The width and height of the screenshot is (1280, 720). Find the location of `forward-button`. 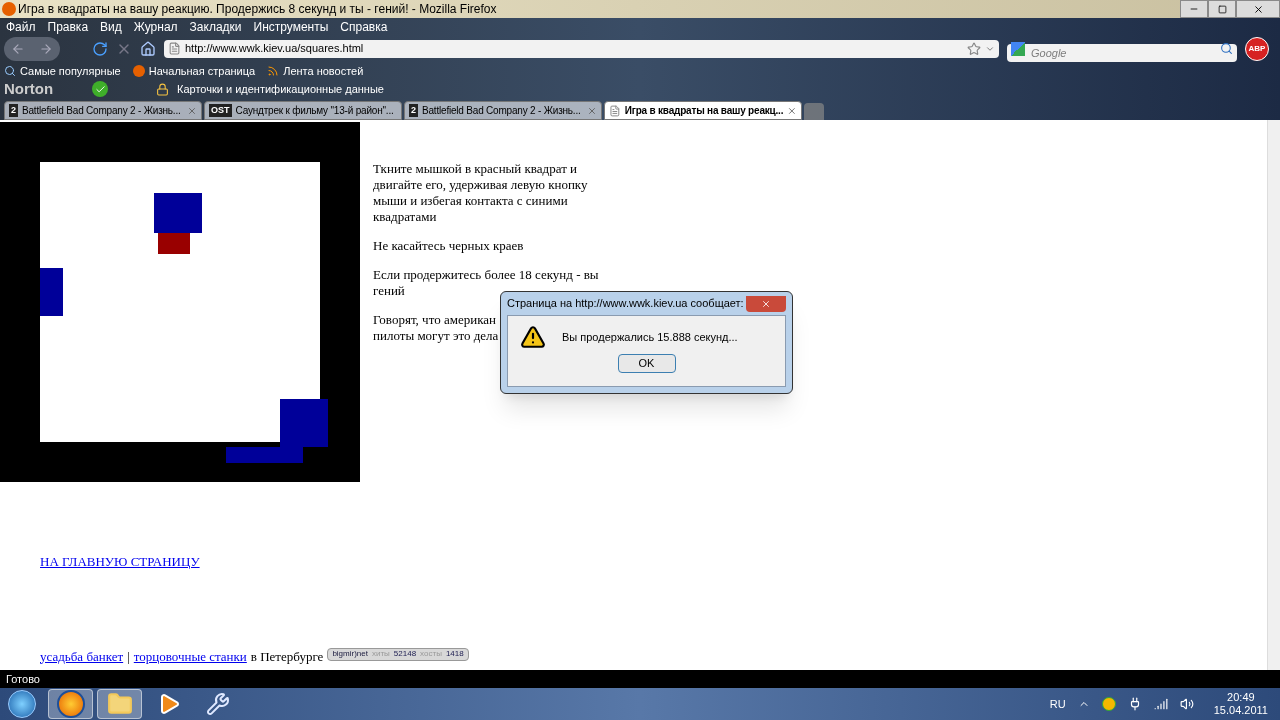

forward-button is located at coordinates (46, 48).